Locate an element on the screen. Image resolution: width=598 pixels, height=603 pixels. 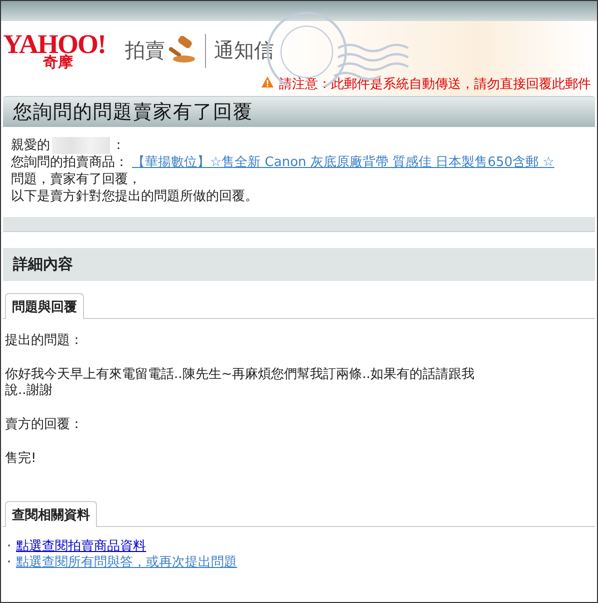
salutation-colon: ： is located at coordinates (118, 145).